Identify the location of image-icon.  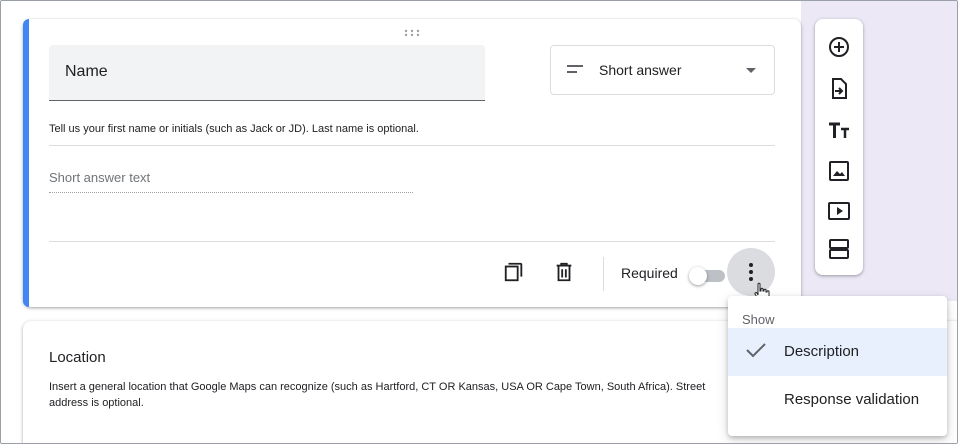
(839, 171).